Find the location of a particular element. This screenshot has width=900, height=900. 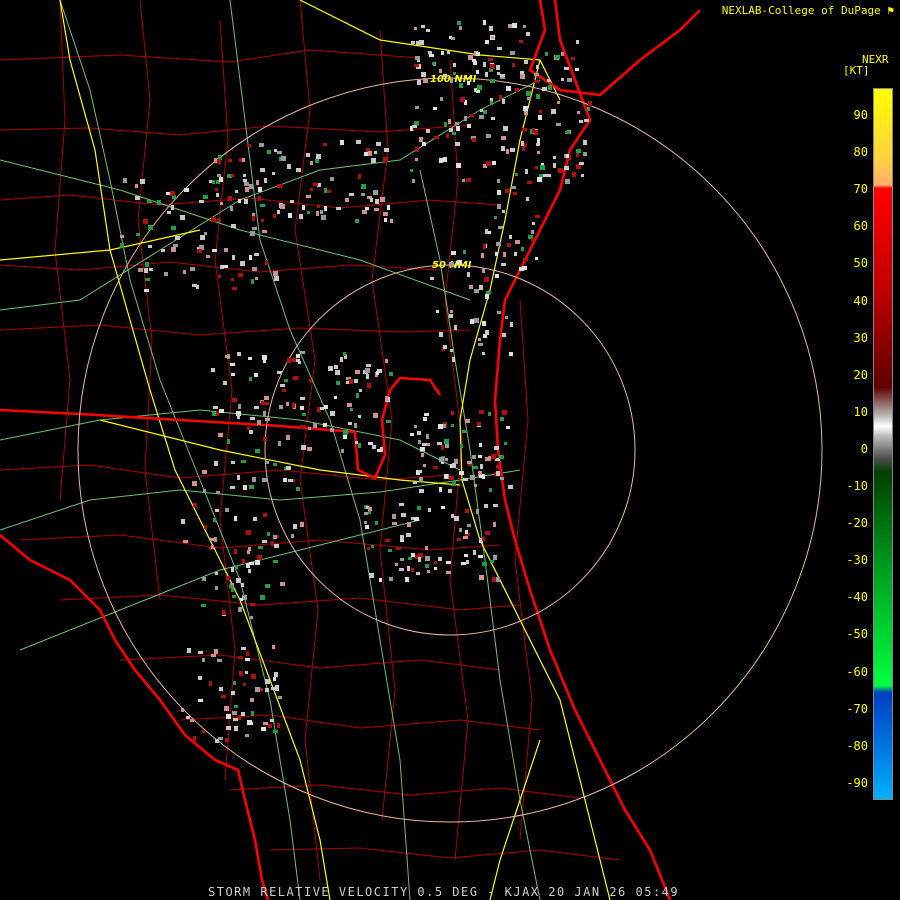

colorbar-tick: 80 is located at coordinates (860, 152).